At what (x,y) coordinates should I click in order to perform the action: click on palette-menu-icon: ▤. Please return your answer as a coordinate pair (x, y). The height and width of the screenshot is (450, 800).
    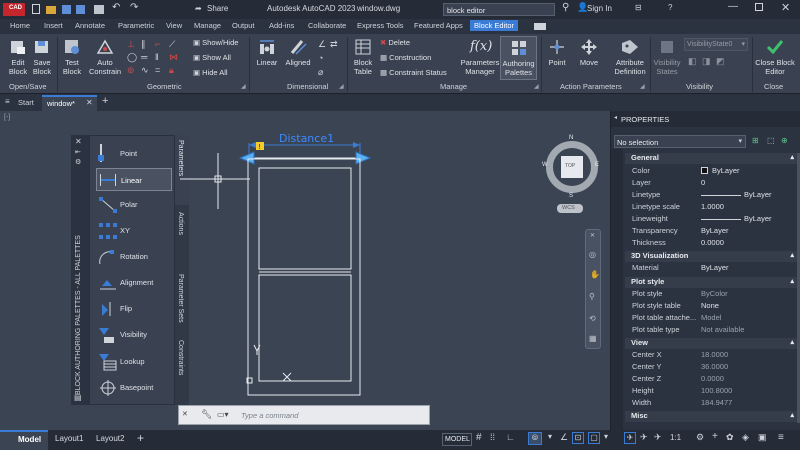
    Looking at the image, I should click on (78, 397).